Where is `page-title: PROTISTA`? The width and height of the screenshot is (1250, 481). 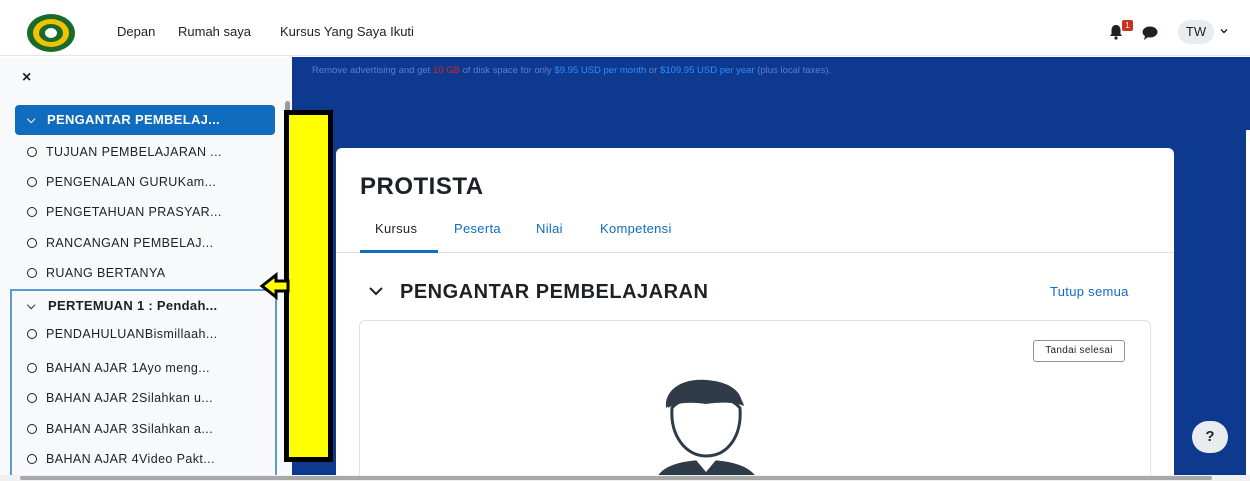
page-title: PROTISTA is located at coordinates (422, 186).